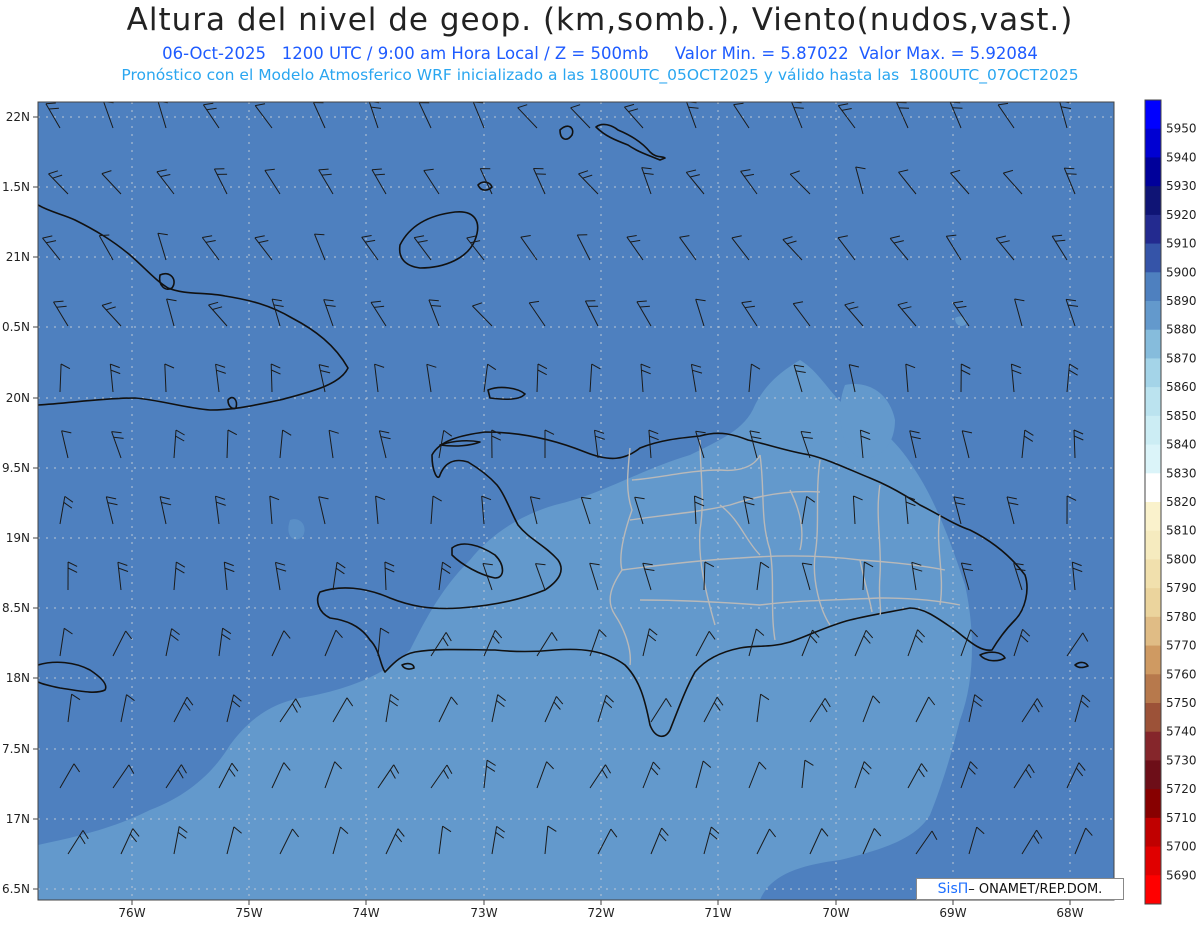 The height and width of the screenshot is (927, 1200). Describe the element at coordinates (18, 257) in the screenshot. I see `lat-tick-label: 21N` at that location.